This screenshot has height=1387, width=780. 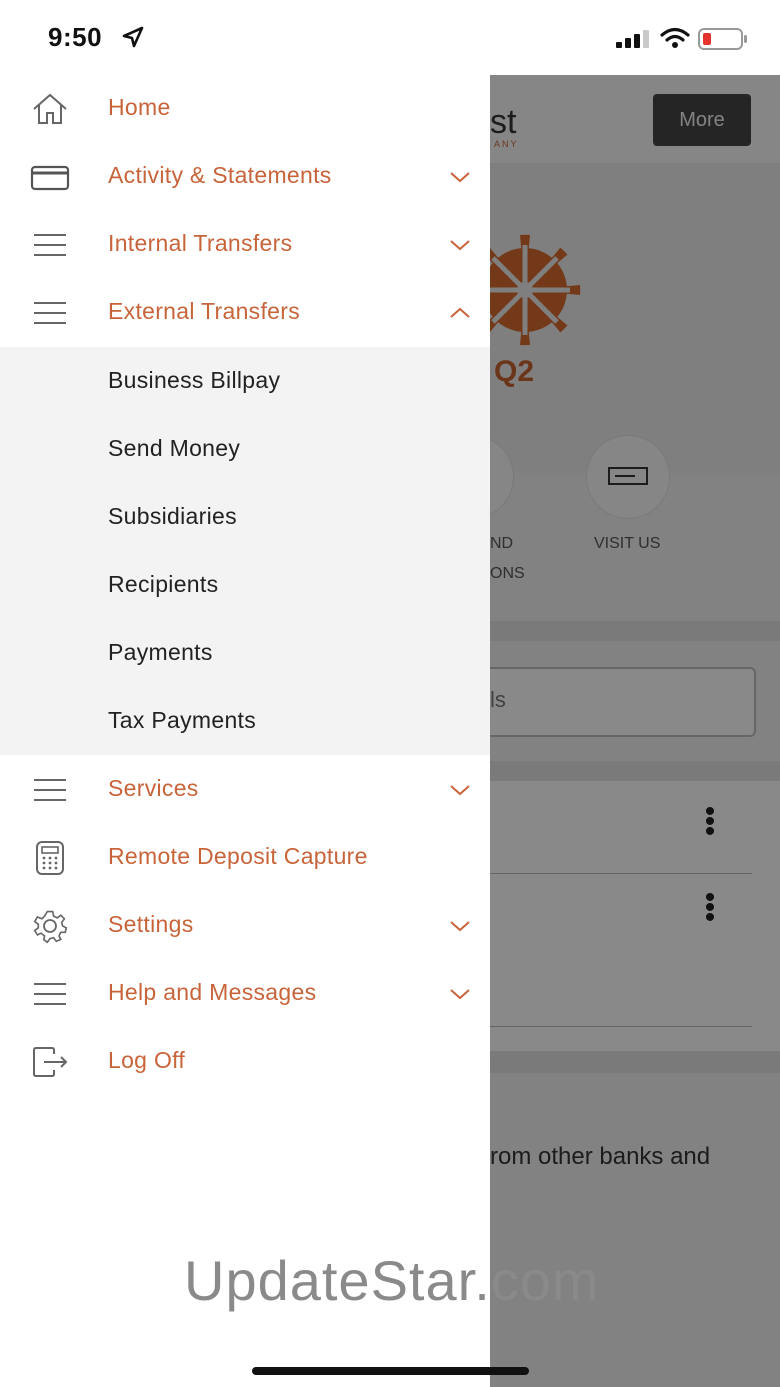 What do you see at coordinates (245, 790) in the screenshot?
I see `menu-item-services: Services` at bounding box center [245, 790].